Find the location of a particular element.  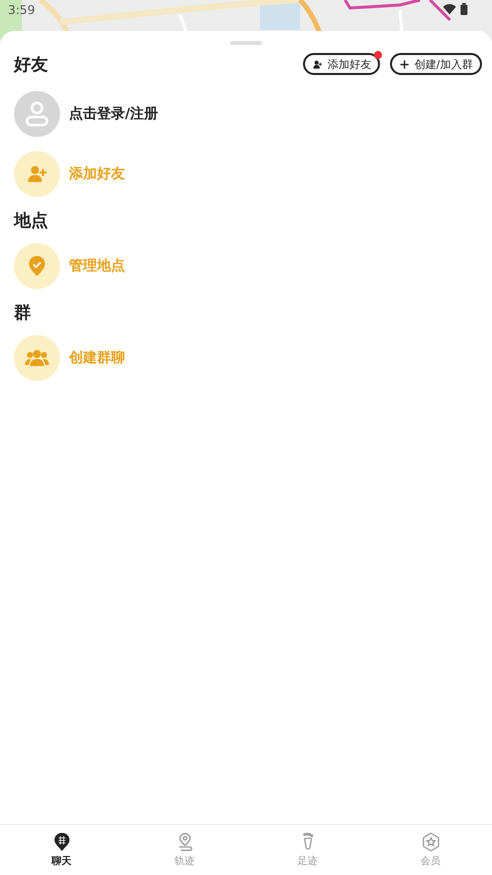

chat-pin-icon is located at coordinates (62, 842).